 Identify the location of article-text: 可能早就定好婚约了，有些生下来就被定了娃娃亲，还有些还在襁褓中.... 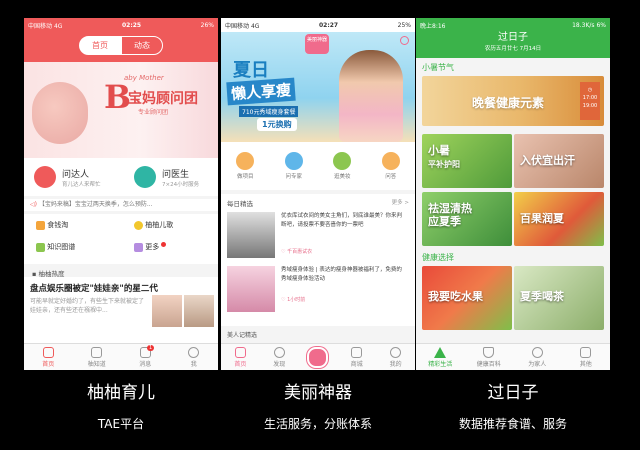
(87, 306).